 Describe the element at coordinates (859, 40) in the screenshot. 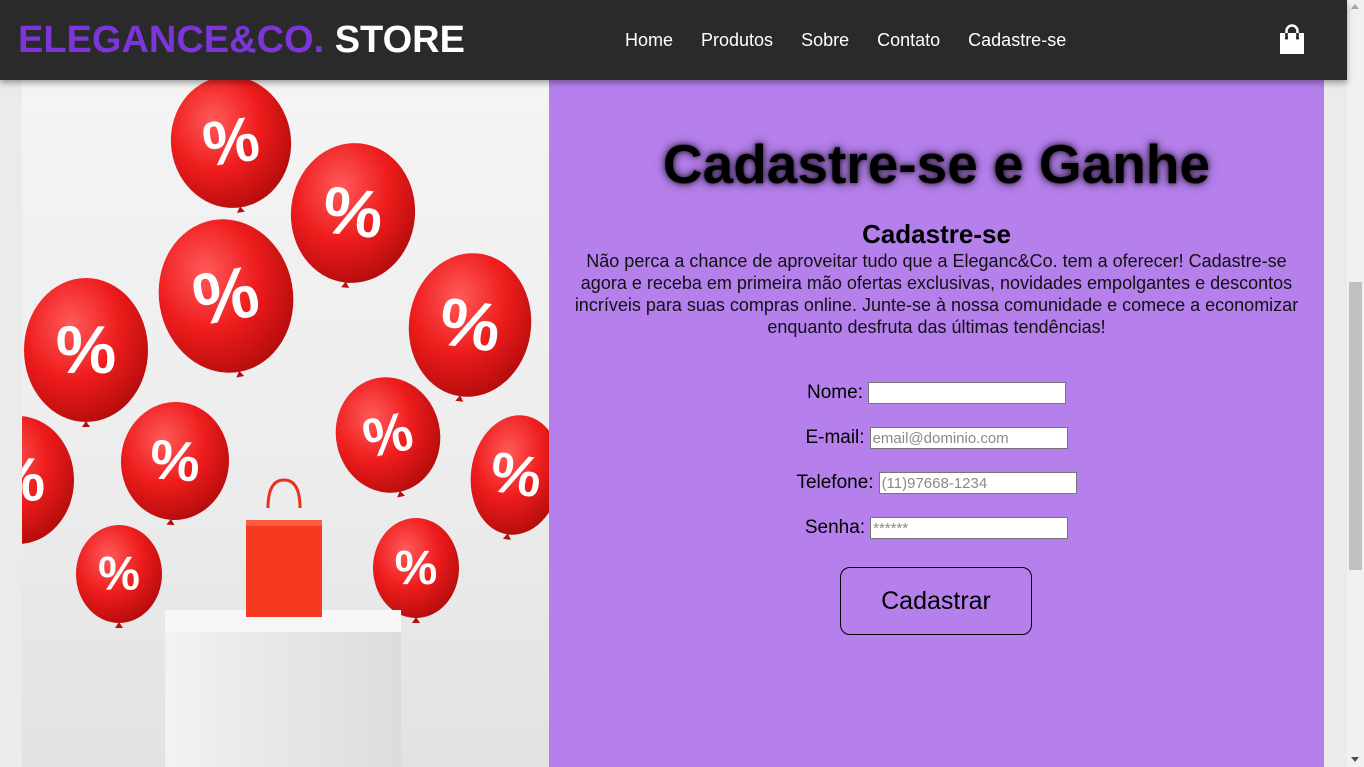

I see `main-nav: Home Produtos Sobre Contato Cadastre-se` at that location.